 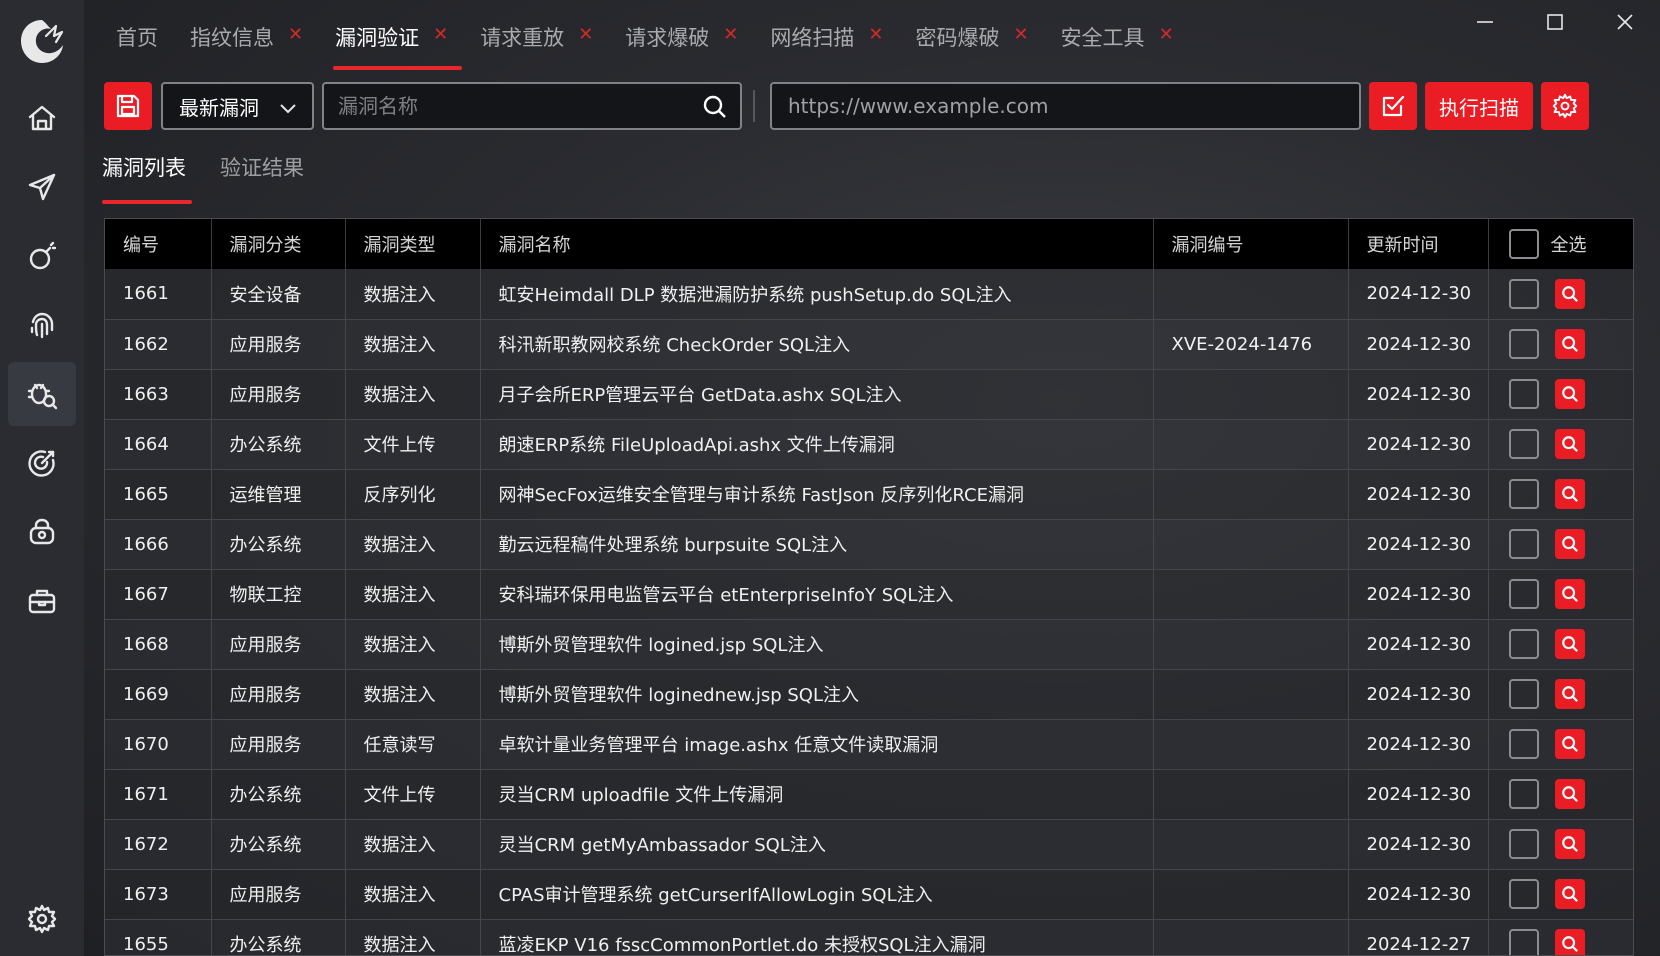 What do you see at coordinates (42, 256) in the screenshot?
I see `sidebar-item-brute` at bounding box center [42, 256].